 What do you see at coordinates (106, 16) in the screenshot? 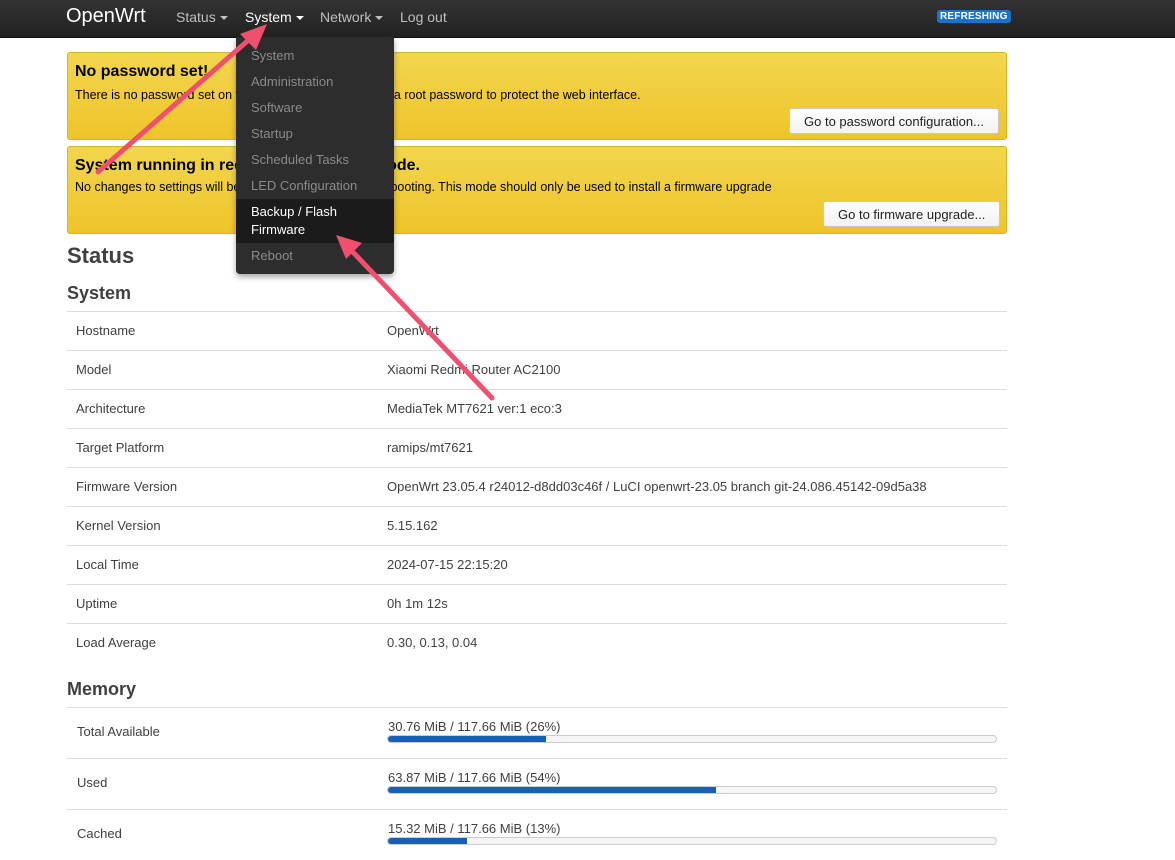
I see `brand-logo: OpenWrt` at bounding box center [106, 16].